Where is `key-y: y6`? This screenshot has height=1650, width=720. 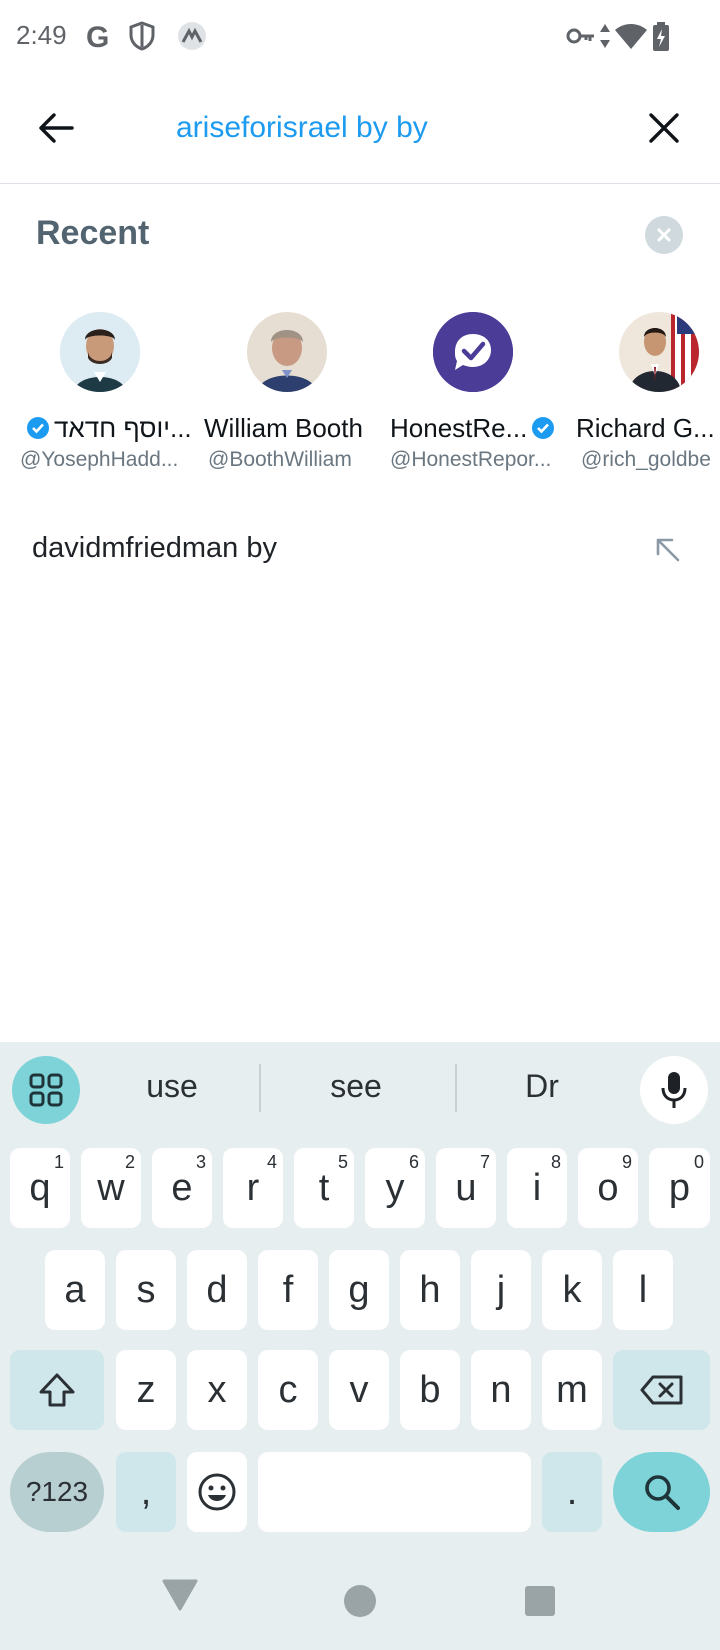
key-y: y6 is located at coordinates (395, 1188).